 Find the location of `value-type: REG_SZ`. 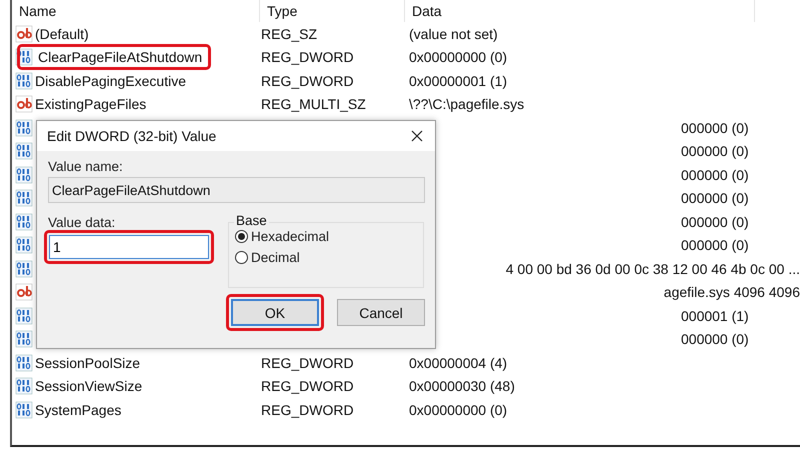

value-type: REG_SZ is located at coordinates (289, 34).